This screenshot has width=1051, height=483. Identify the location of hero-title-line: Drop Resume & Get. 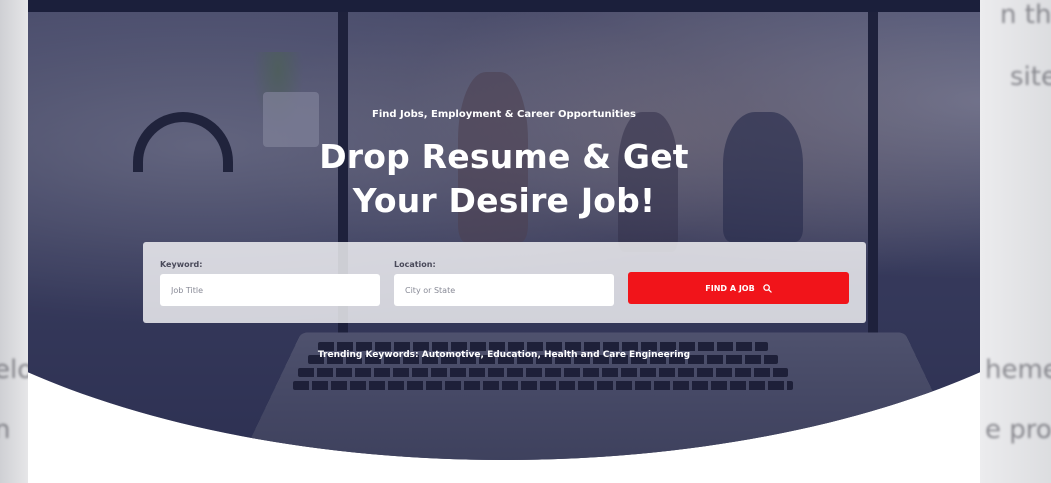
(504, 156).